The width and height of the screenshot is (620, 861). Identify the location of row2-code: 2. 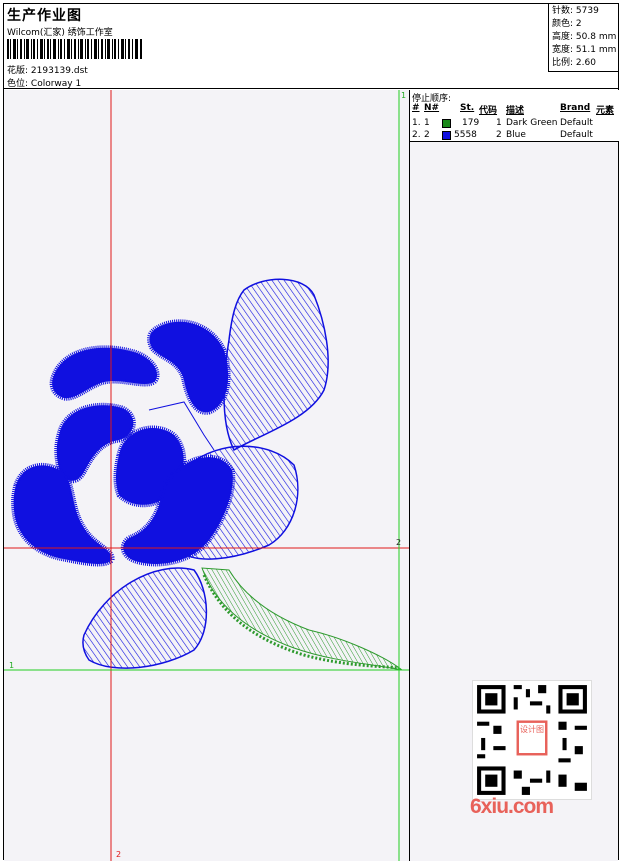
(499, 135).